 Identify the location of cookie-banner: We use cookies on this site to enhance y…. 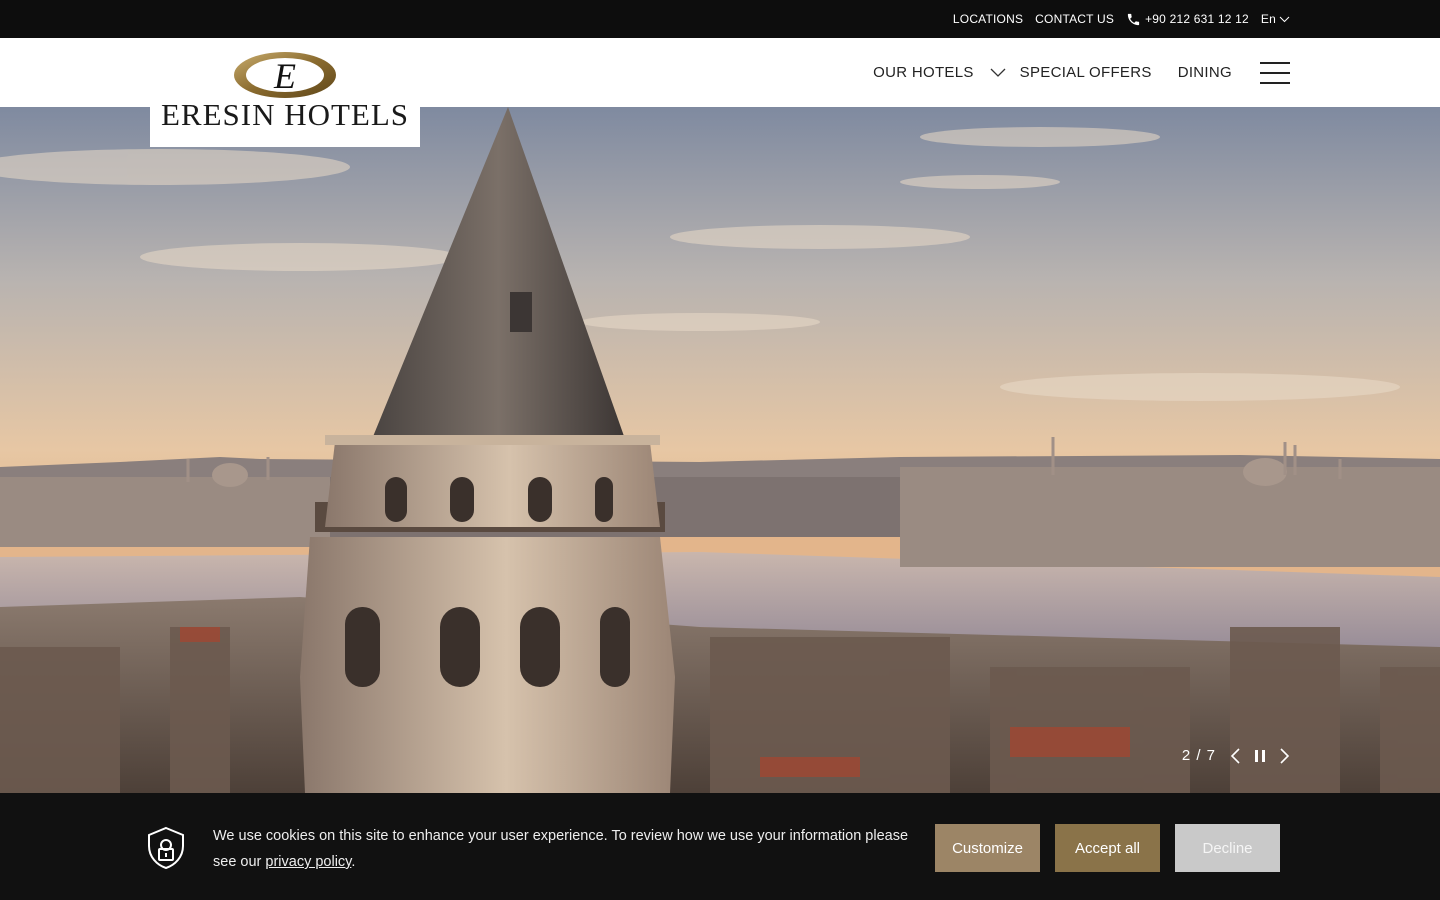
(720, 846).